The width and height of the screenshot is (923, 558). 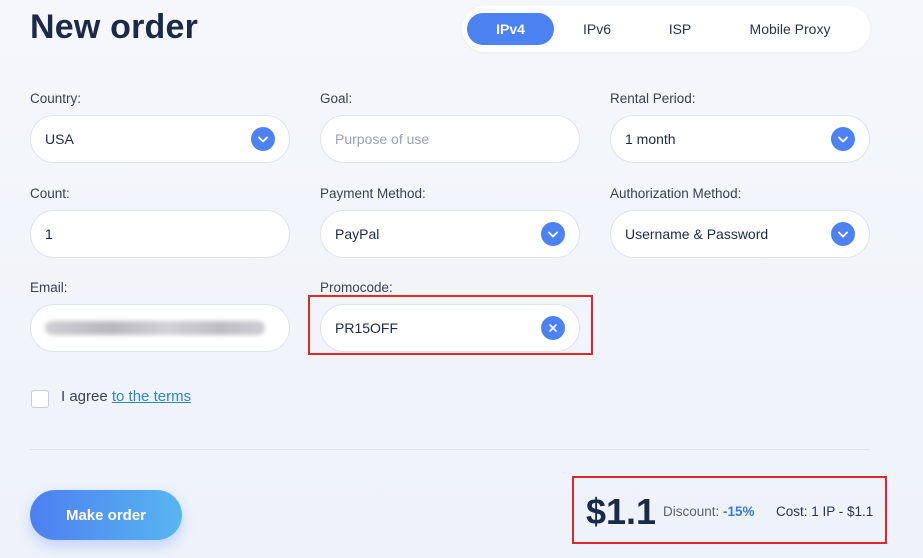 What do you see at coordinates (40, 399) in the screenshot?
I see `agree-checkbox` at bounding box center [40, 399].